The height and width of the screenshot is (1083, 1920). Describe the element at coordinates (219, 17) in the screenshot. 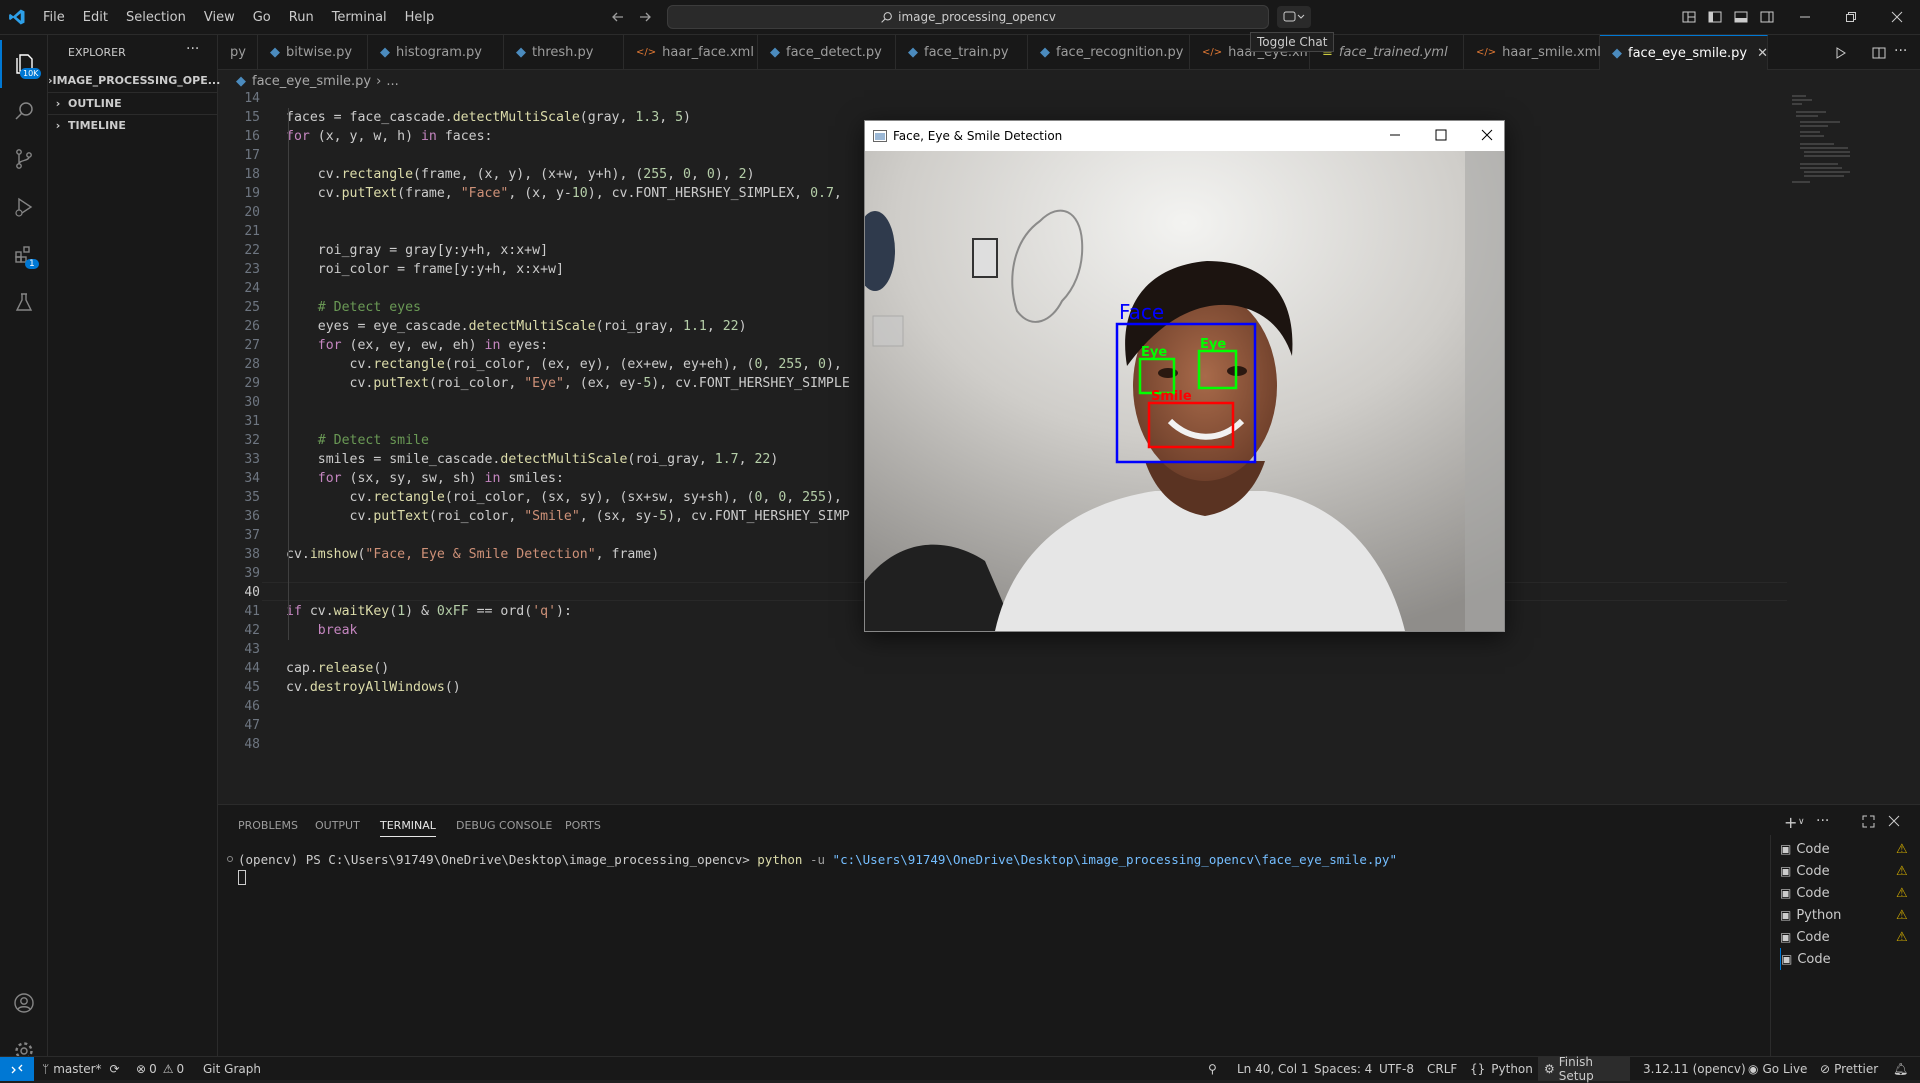

I see `menu-view: View` at that location.